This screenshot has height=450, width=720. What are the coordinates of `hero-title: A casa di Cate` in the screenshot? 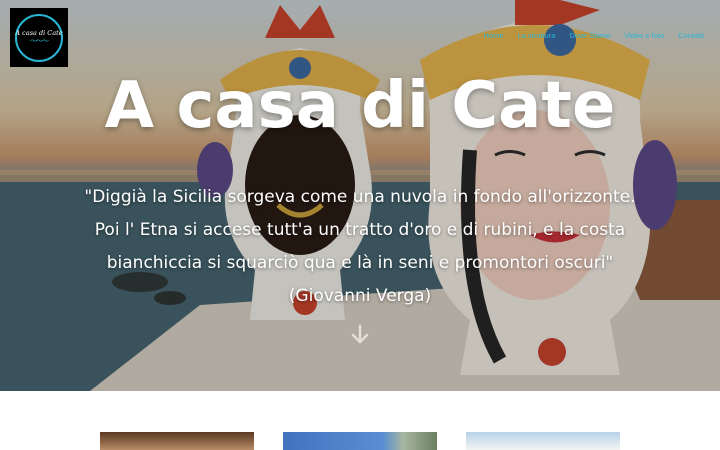 It's located at (360, 106).